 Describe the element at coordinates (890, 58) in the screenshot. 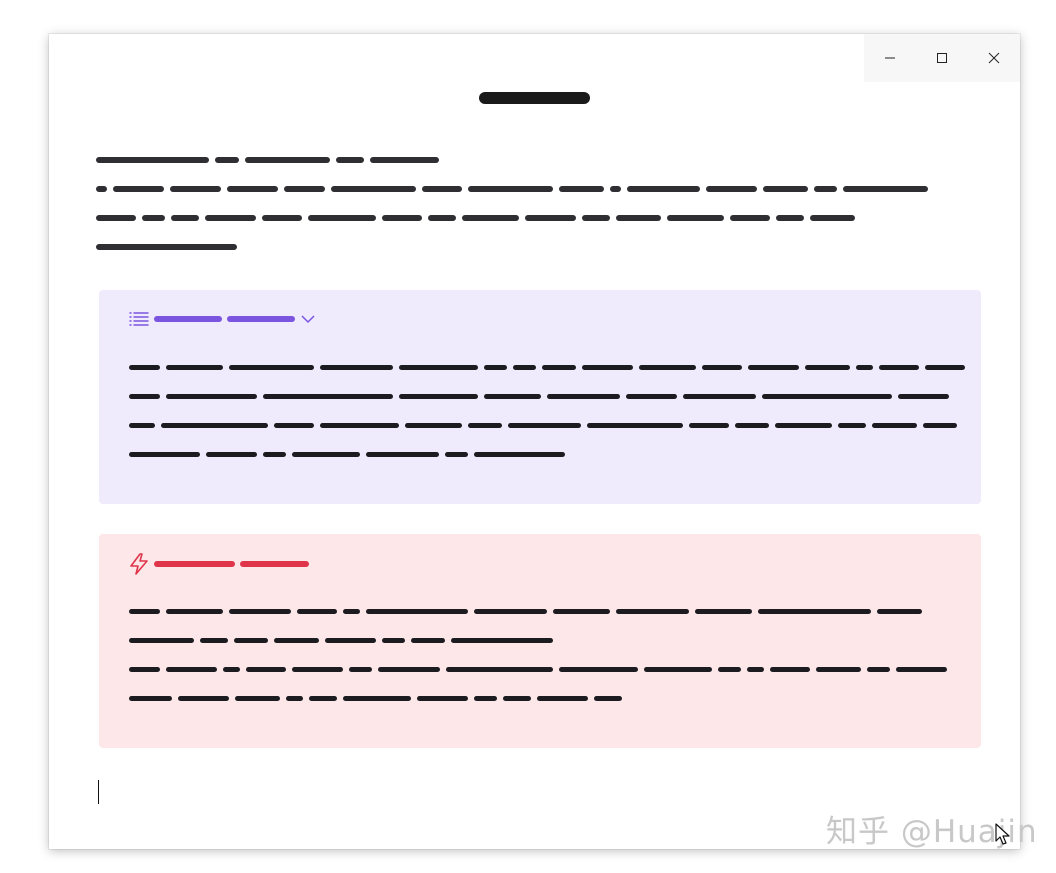

I see `minimize-button` at that location.